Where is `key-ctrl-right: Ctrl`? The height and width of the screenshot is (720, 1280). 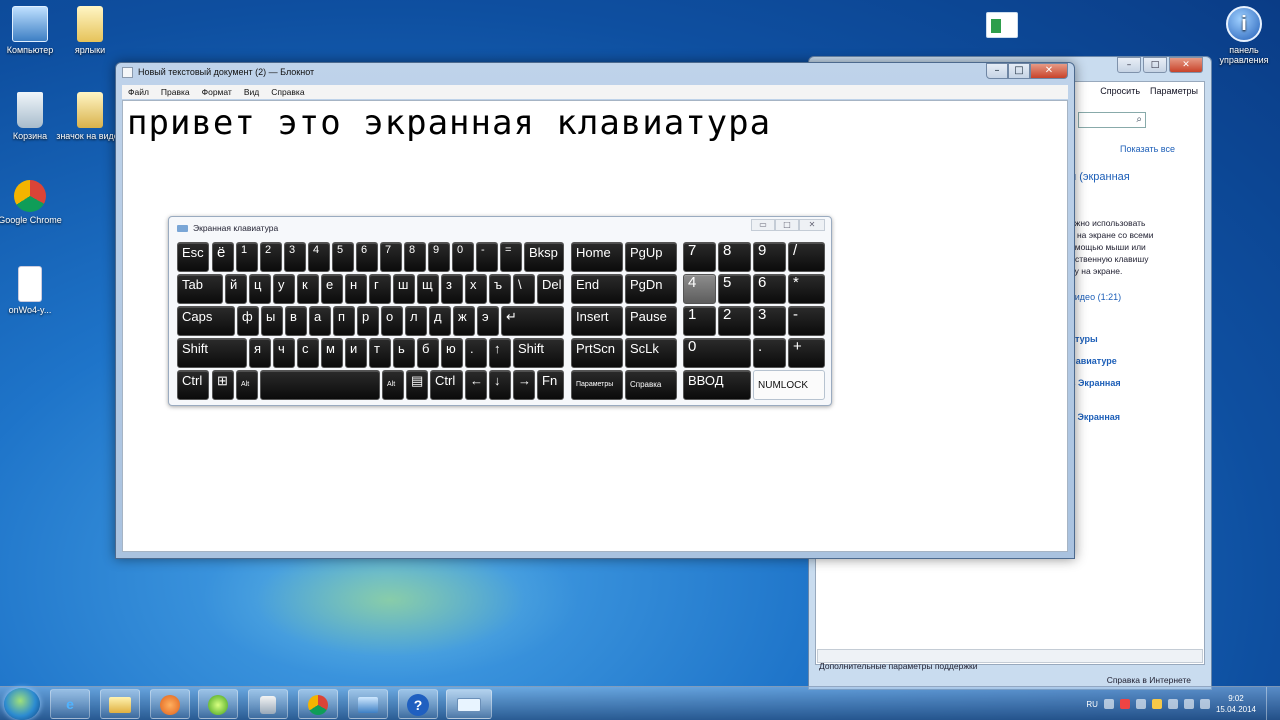 key-ctrl-right: Ctrl is located at coordinates (446, 385).